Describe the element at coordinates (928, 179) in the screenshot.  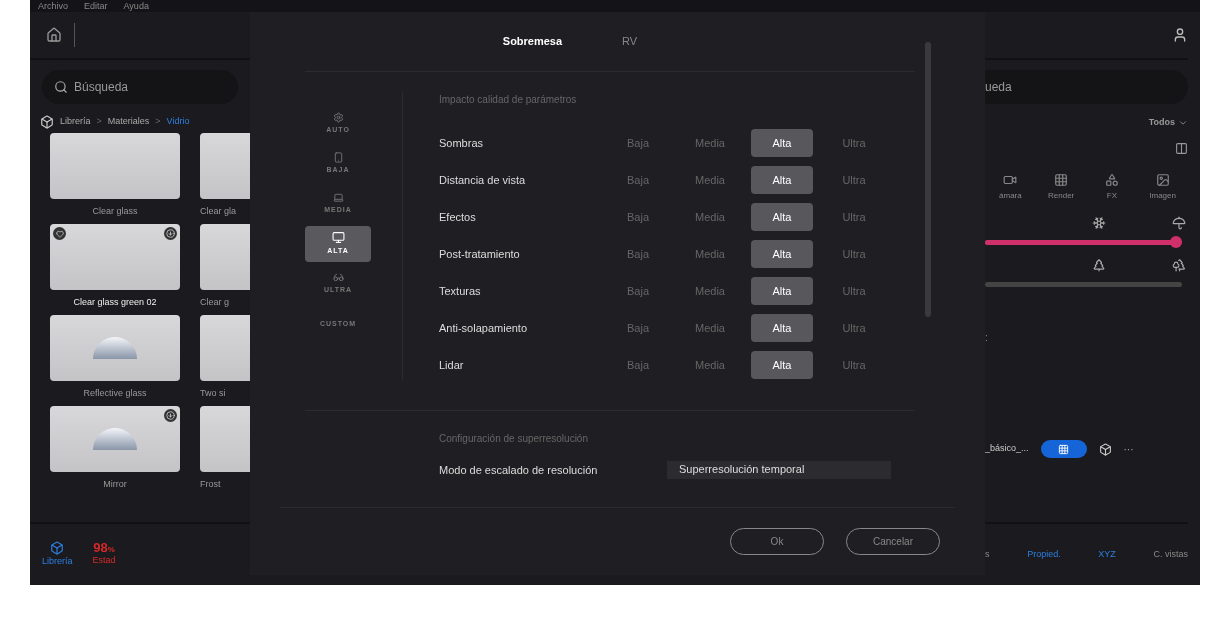
I see `scrollbar` at that location.